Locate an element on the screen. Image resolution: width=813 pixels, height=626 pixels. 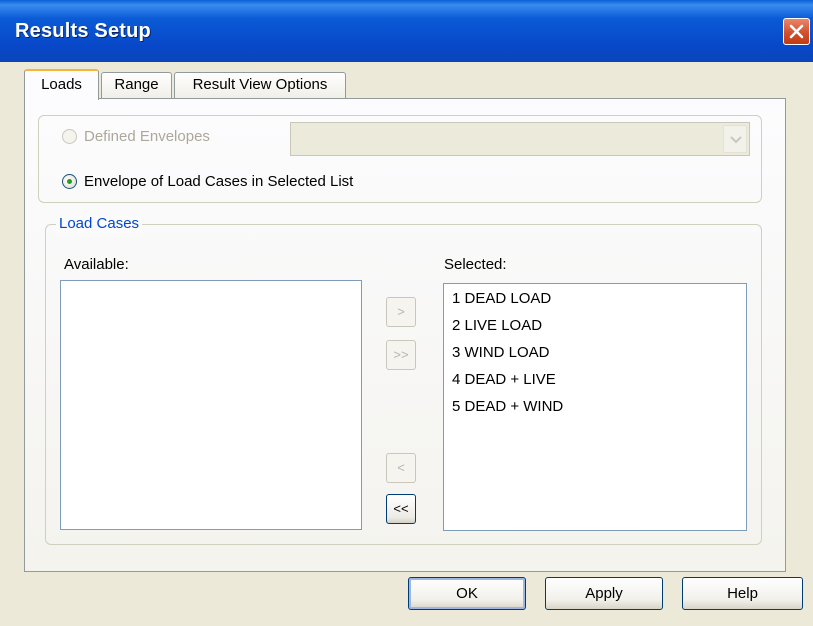
list-item: 5 DEAD + WIND is located at coordinates (507, 406).